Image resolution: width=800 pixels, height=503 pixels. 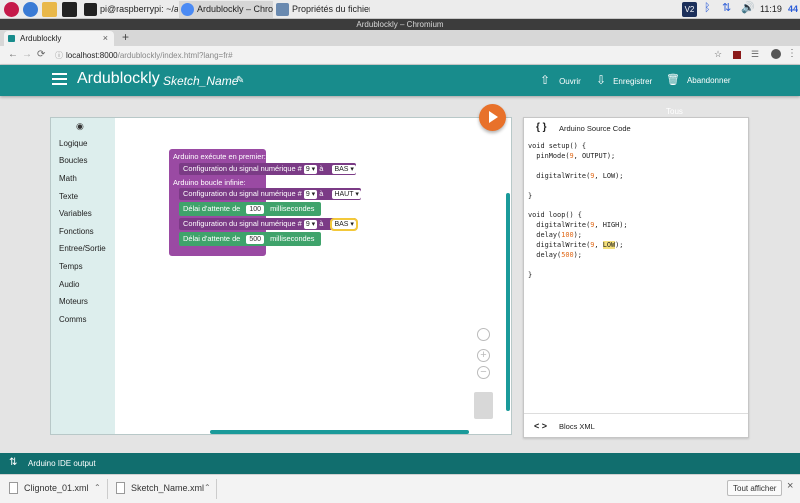 I want to click on window-title: Ardublockly – Chromium, so click(x=400, y=24).